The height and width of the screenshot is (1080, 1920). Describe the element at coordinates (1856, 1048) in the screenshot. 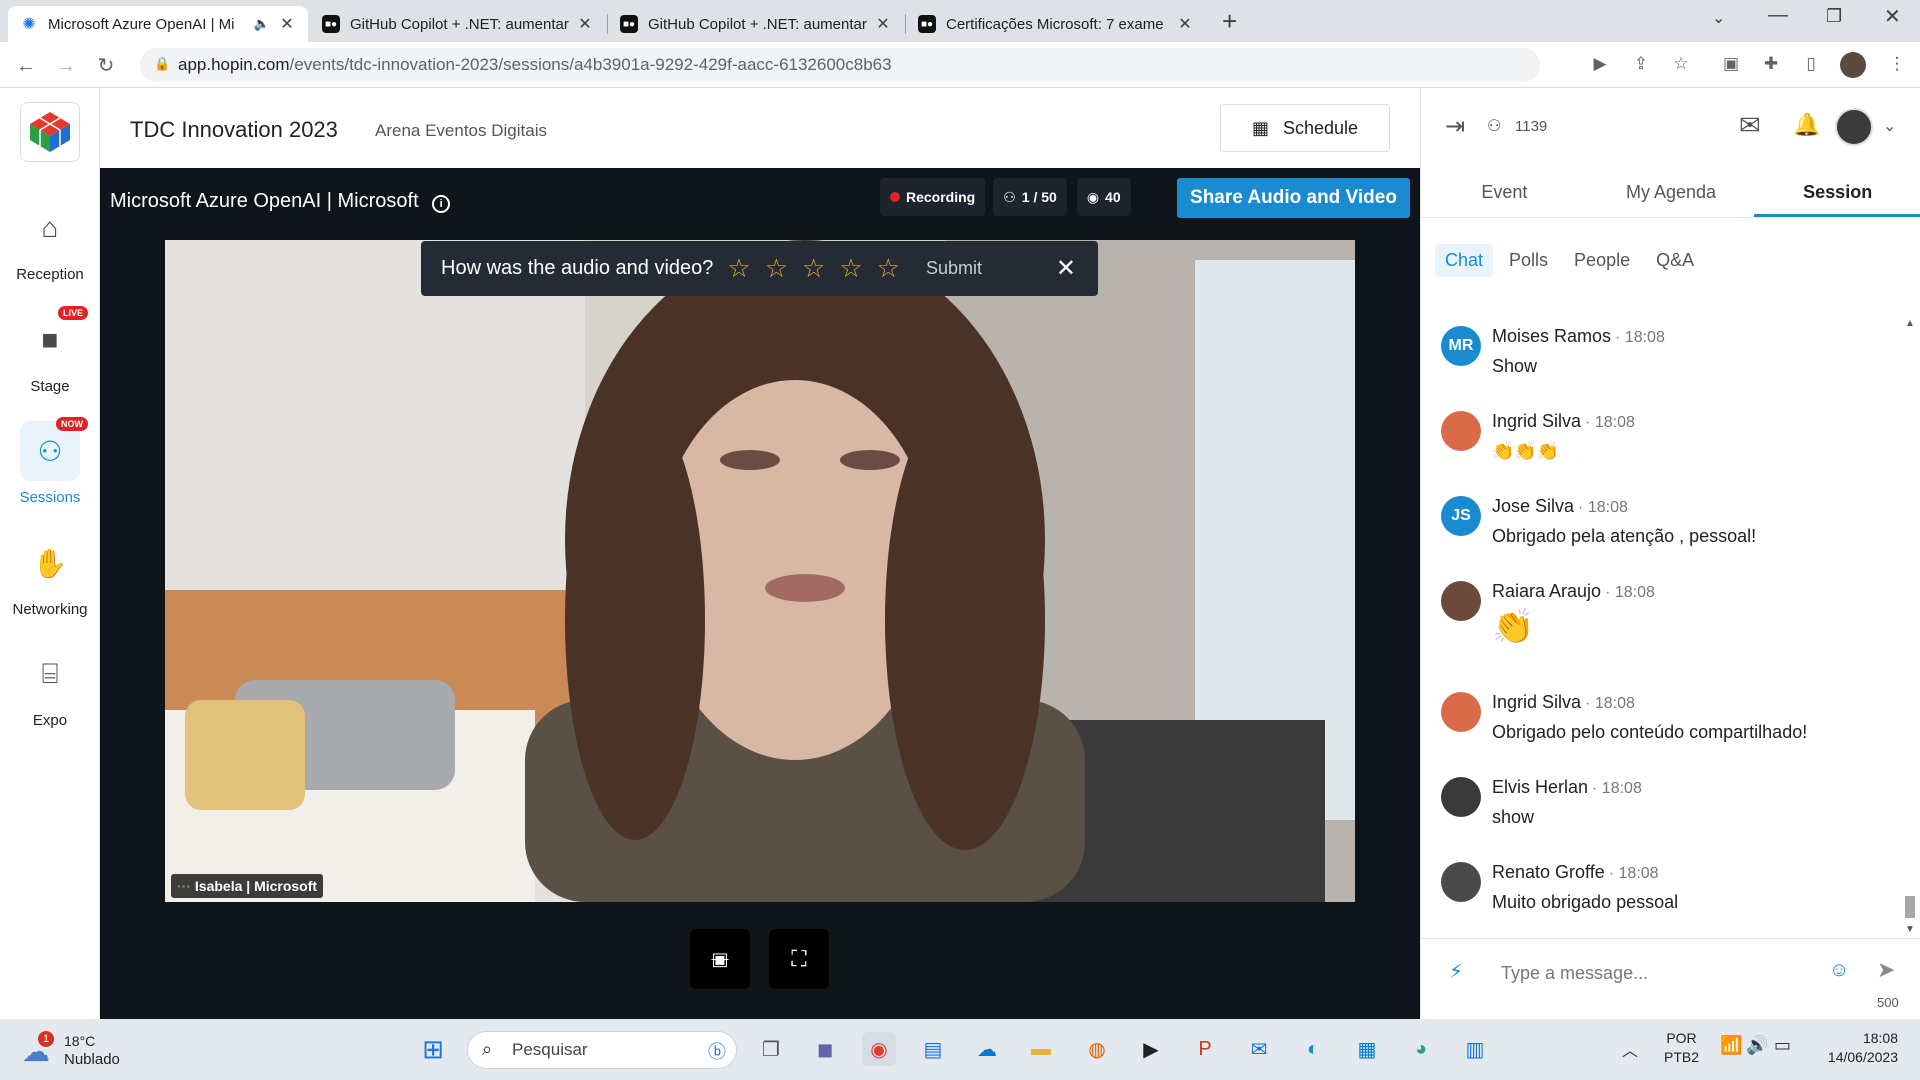

I see `clock: 18:08 14/06/2023` at that location.